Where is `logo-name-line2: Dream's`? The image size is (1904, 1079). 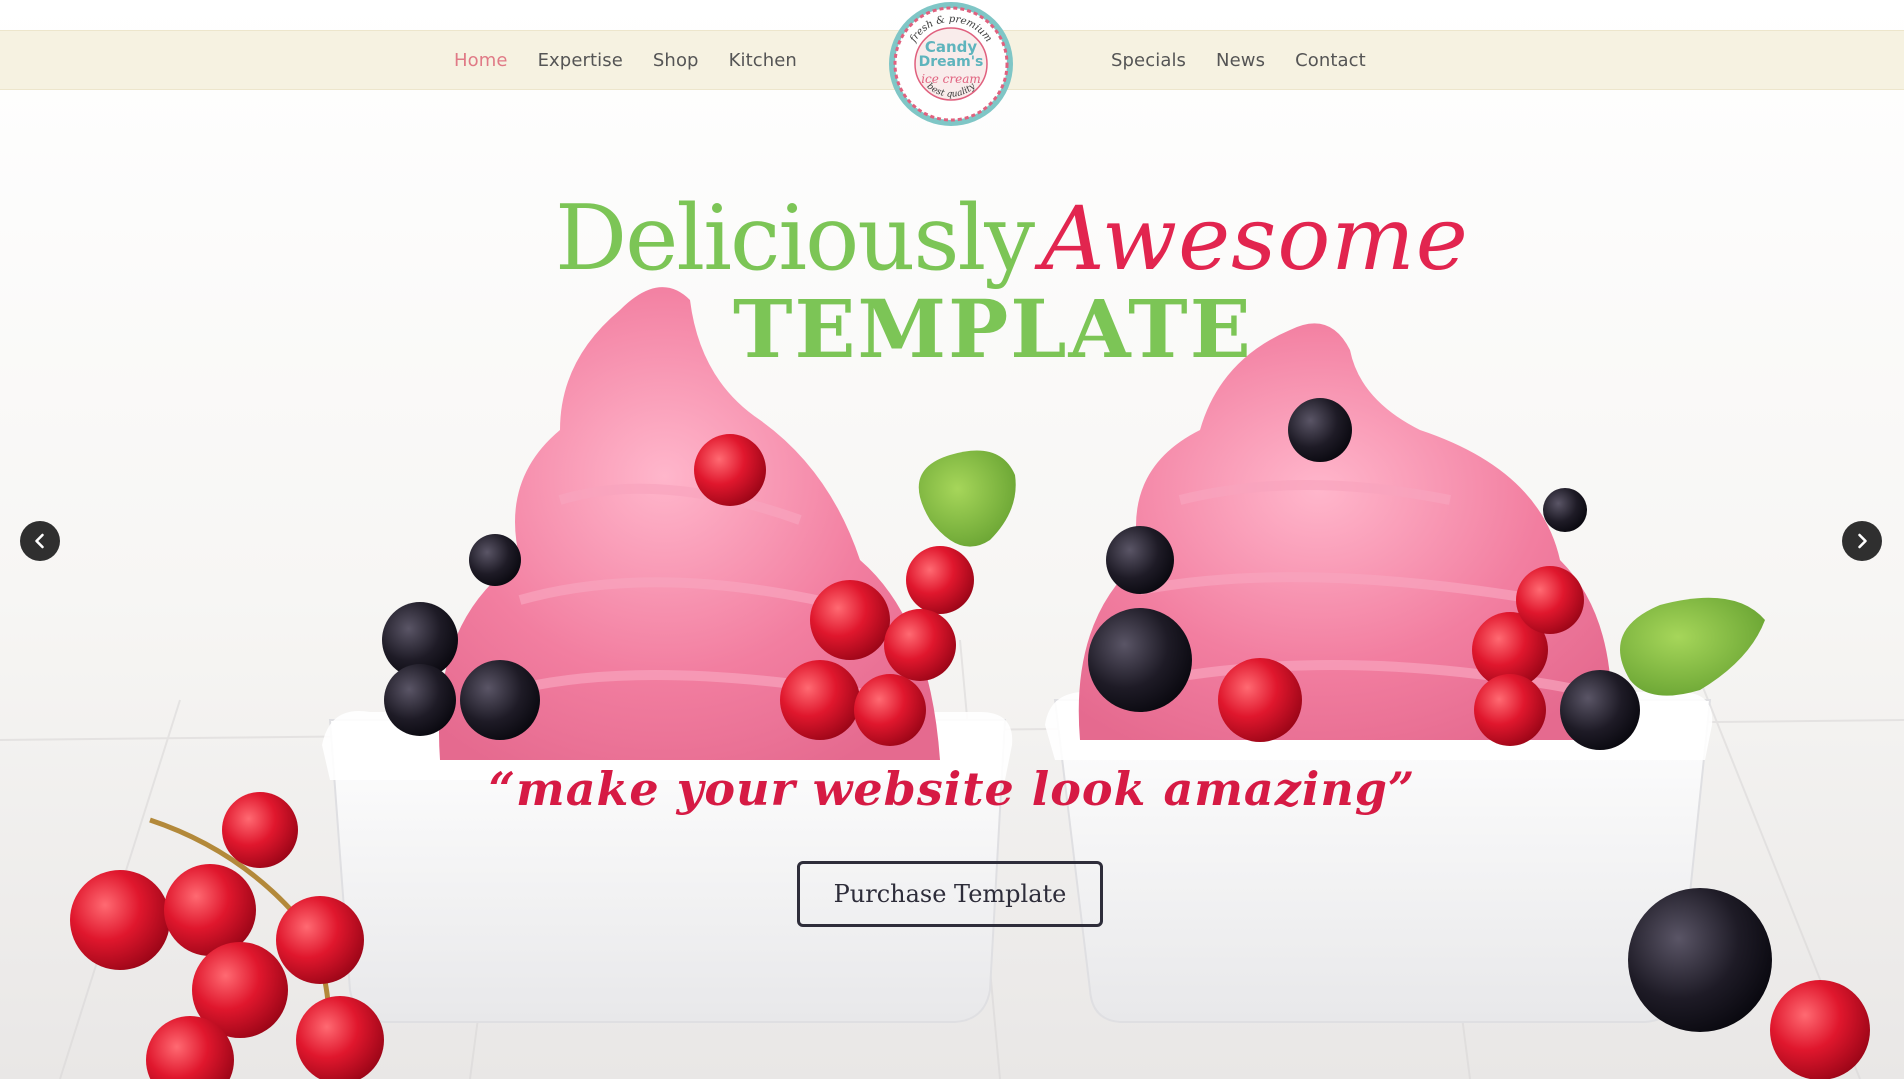 logo-name-line2: Dream's is located at coordinates (951, 62).